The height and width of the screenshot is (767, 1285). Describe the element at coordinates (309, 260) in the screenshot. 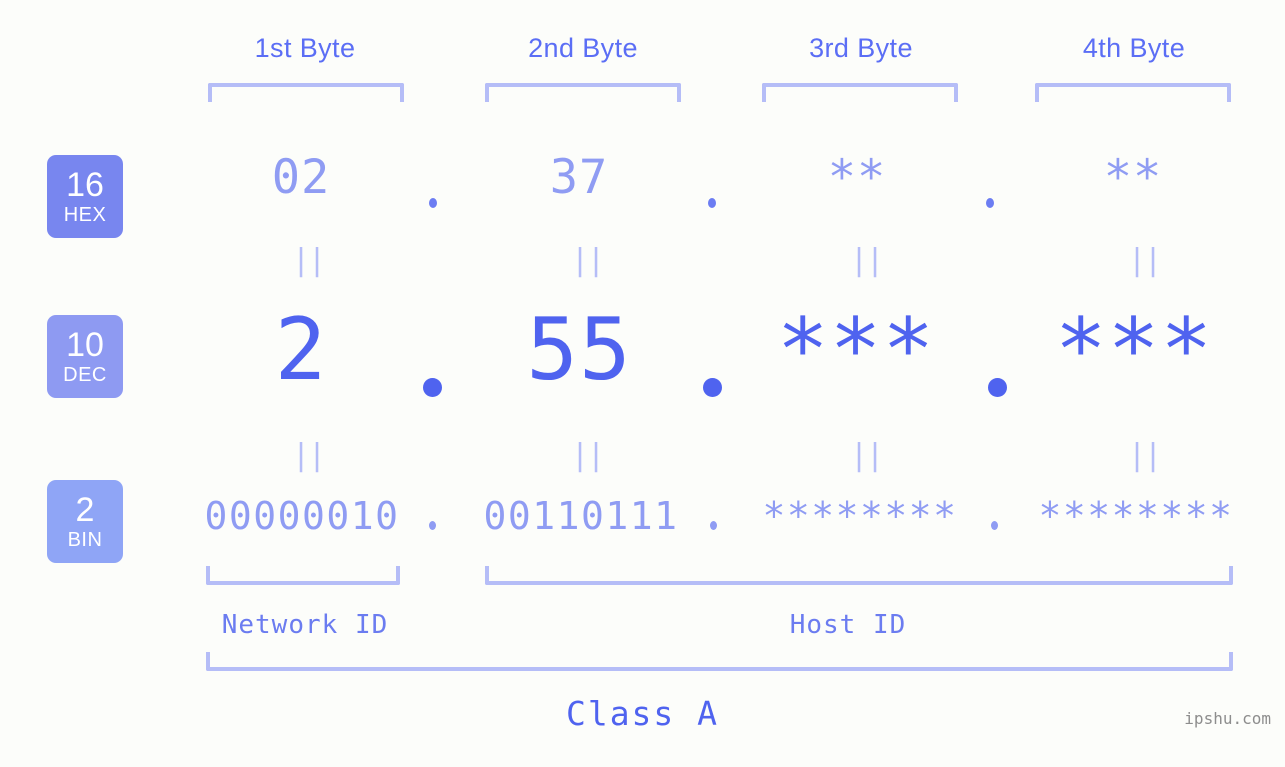

I see `equals-mark-hexdec-1: ||` at that location.